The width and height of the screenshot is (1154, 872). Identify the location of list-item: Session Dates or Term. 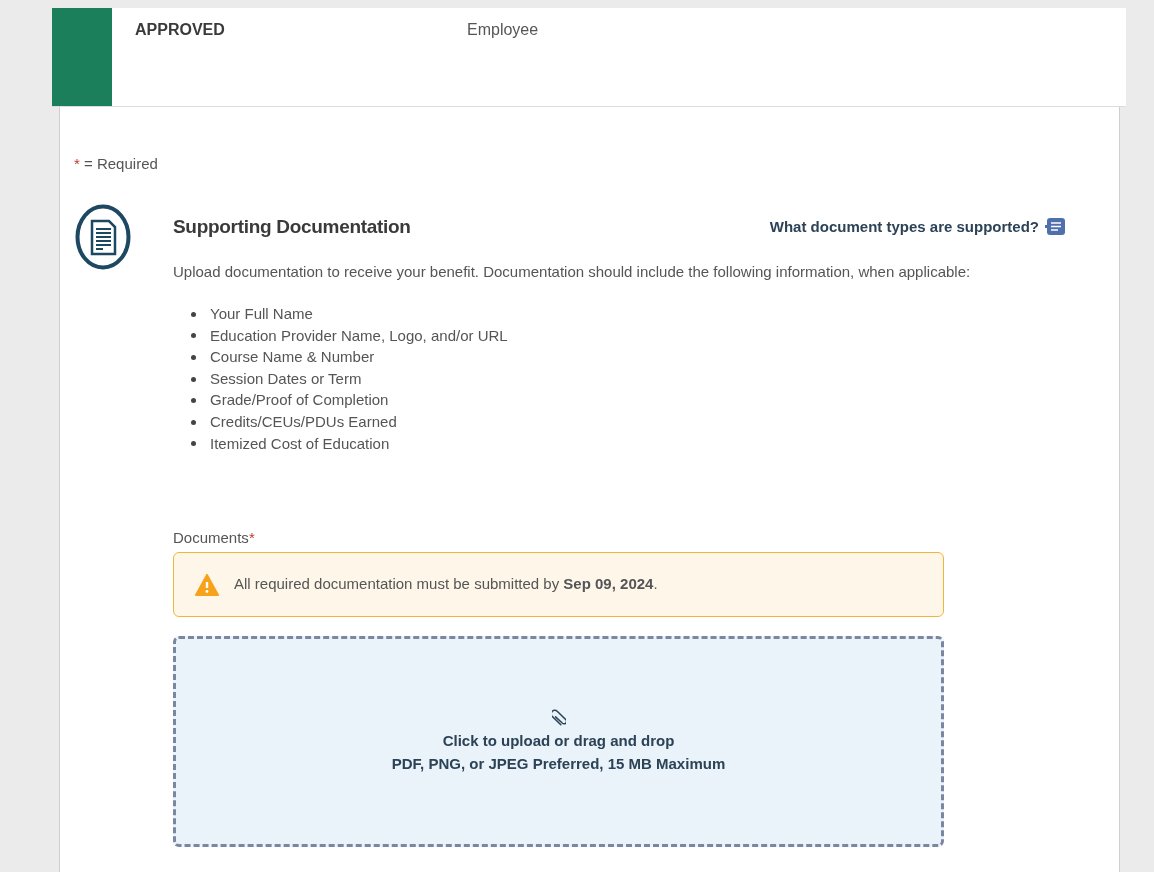
(286, 378).